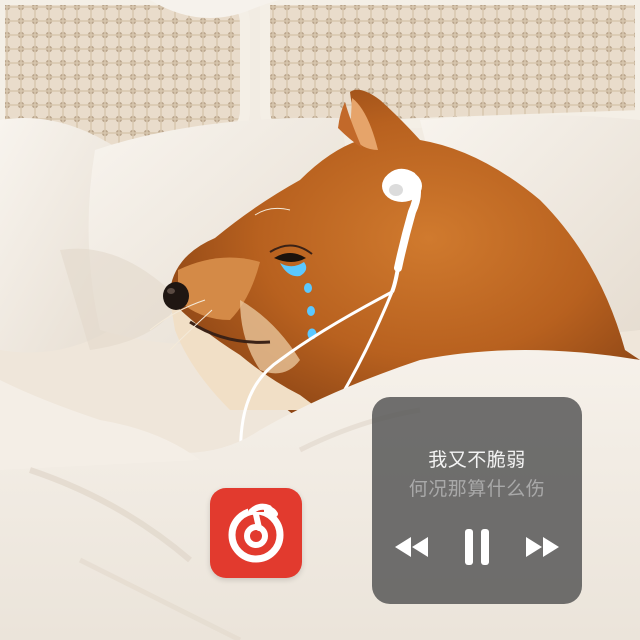 The height and width of the screenshot is (640, 640). I want to click on next-lyric: 何况那算什么伤, so click(477, 489).